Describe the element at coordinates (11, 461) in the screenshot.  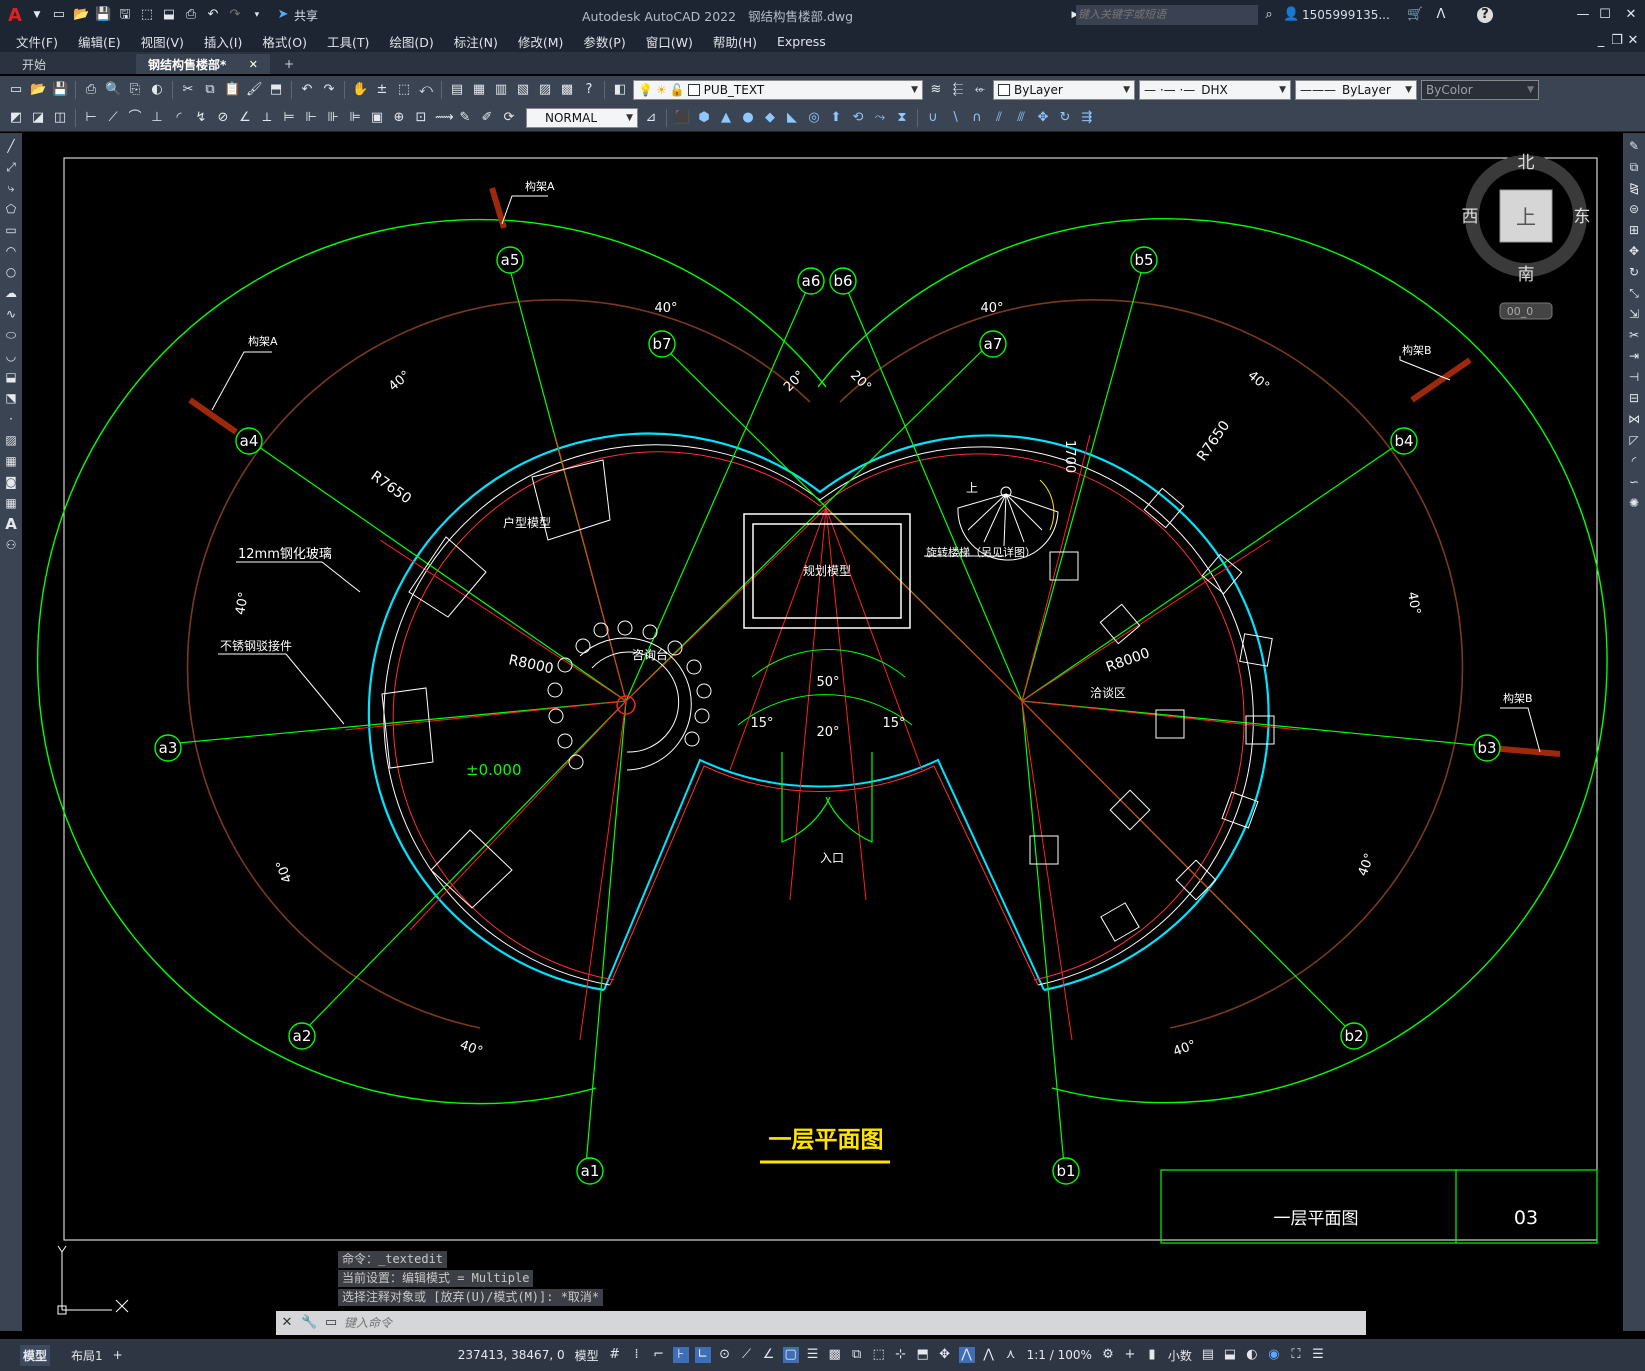
I see `gradient-icon: ▦` at that location.